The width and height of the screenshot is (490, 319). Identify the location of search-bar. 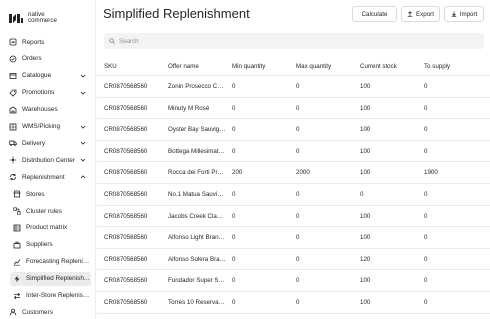
(294, 41).